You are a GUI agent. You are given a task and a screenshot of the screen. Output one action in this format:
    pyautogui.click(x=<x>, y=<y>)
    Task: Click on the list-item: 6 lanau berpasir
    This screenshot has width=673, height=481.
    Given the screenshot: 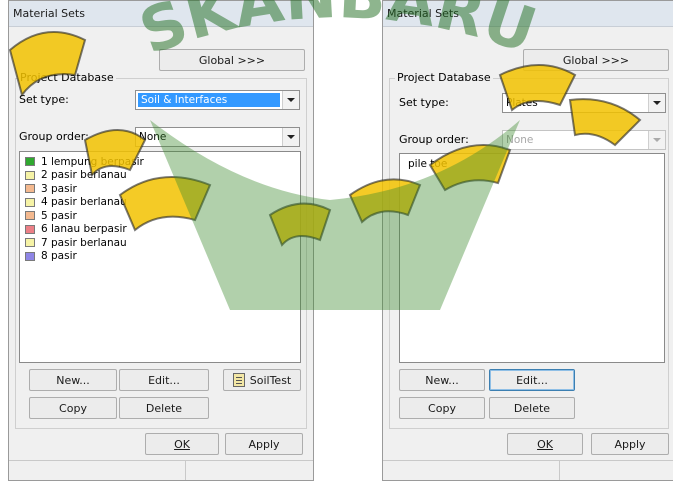 What is the action you would take?
    pyautogui.click(x=160, y=230)
    